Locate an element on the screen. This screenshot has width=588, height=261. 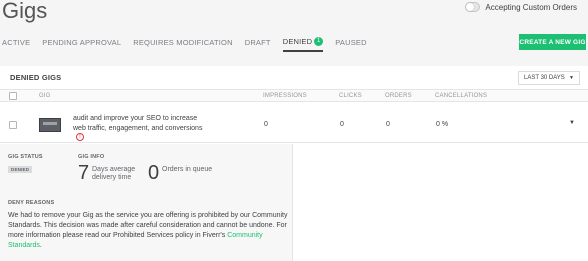
column-header-orders: ORDERS is located at coordinates (398, 96).